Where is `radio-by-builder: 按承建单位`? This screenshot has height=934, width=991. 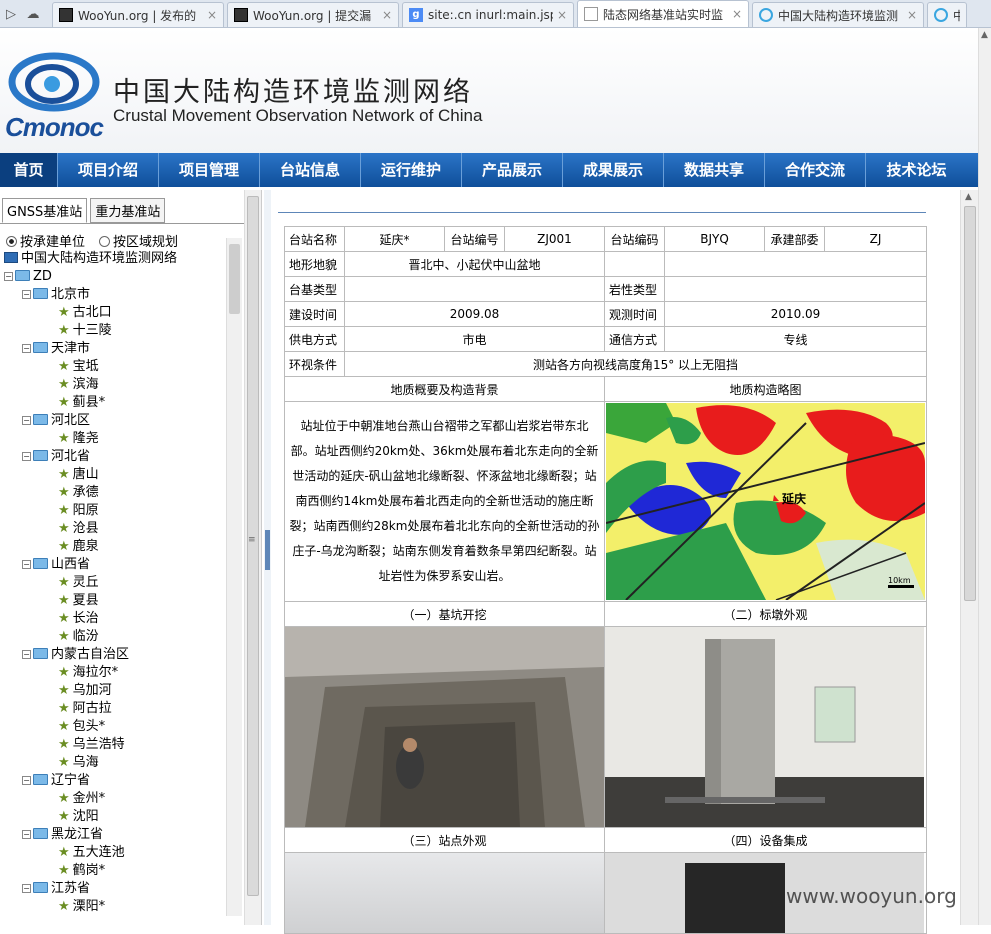
radio-by-builder: 按承建单位 is located at coordinates (45, 240).